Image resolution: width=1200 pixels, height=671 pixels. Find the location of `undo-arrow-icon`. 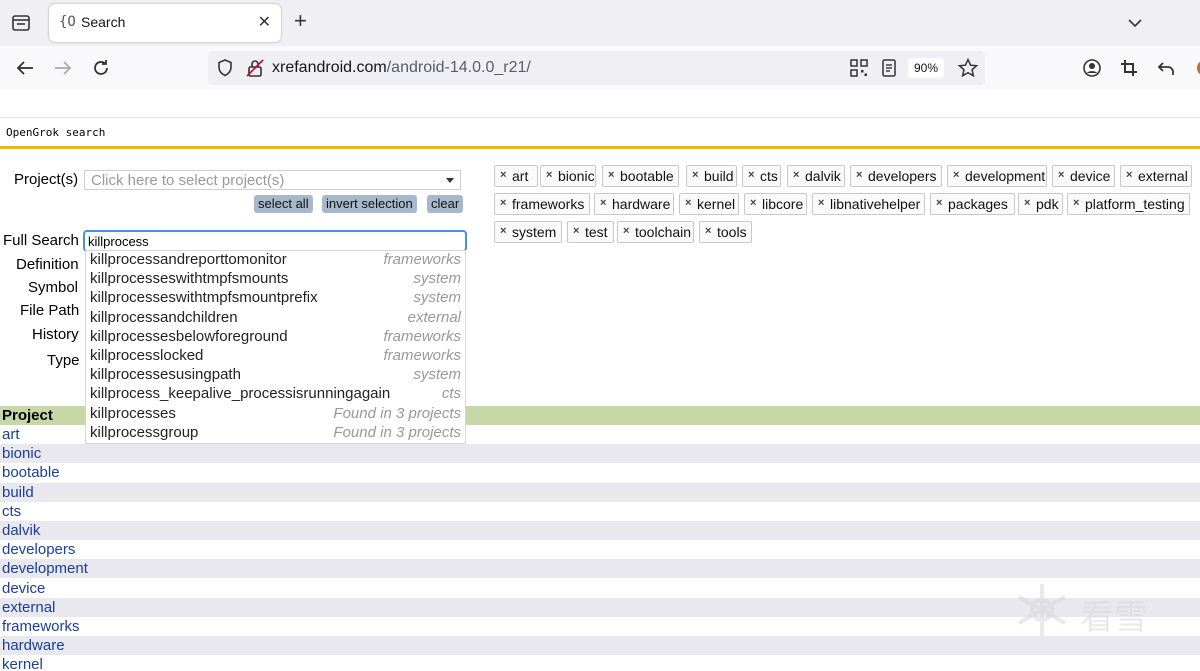

undo-arrow-icon is located at coordinates (1166, 68).